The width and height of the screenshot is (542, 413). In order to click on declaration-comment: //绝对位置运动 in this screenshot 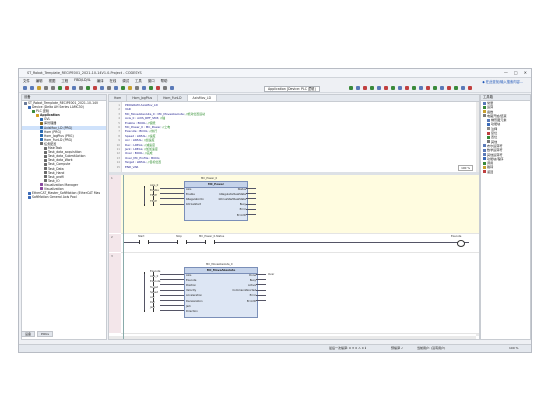, I will do `click(194, 113)`.